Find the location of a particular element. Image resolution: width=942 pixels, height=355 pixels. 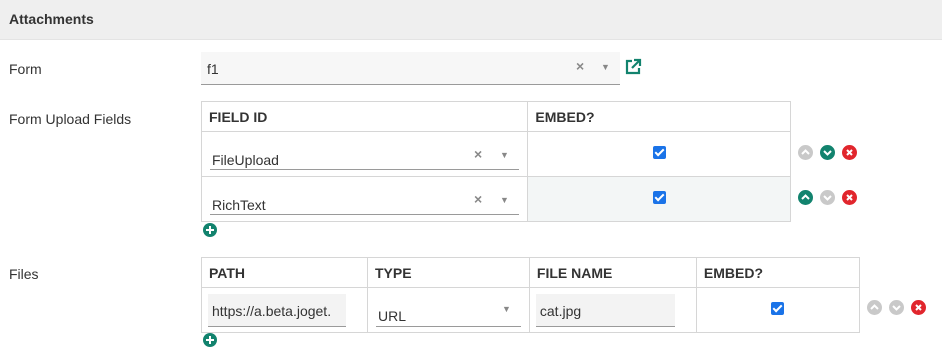

table-row: https://a.beta.joget. URL ▼ cat.jpg is located at coordinates (531, 310).